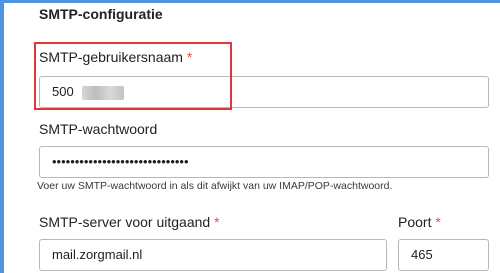  Describe the element at coordinates (422, 254) in the screenshot. I see `port-value: 465` at that location.